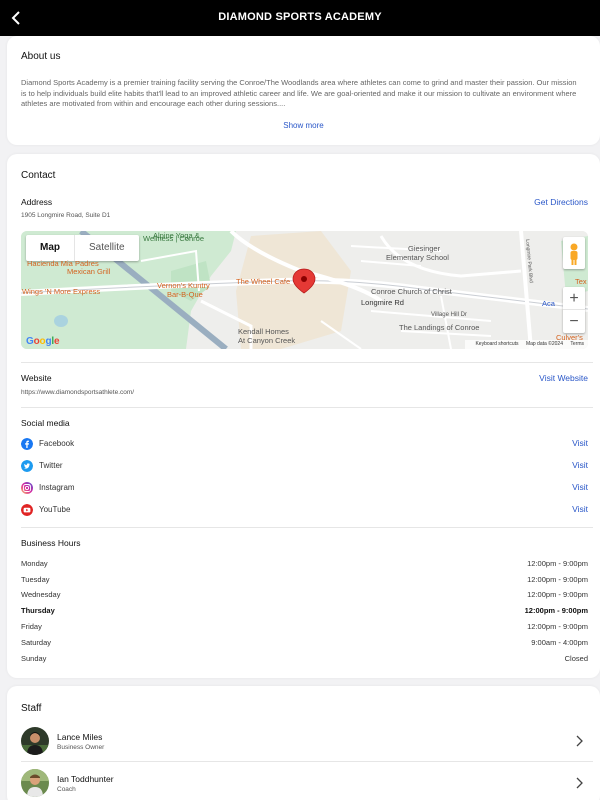 Image resolution: width=600 pixels, height=800 pixels. What do you see at coordinates (304, 488) in the screenshot?
I see `social-row-instagram: Instagram Visit` at bounding box center [304, 488].